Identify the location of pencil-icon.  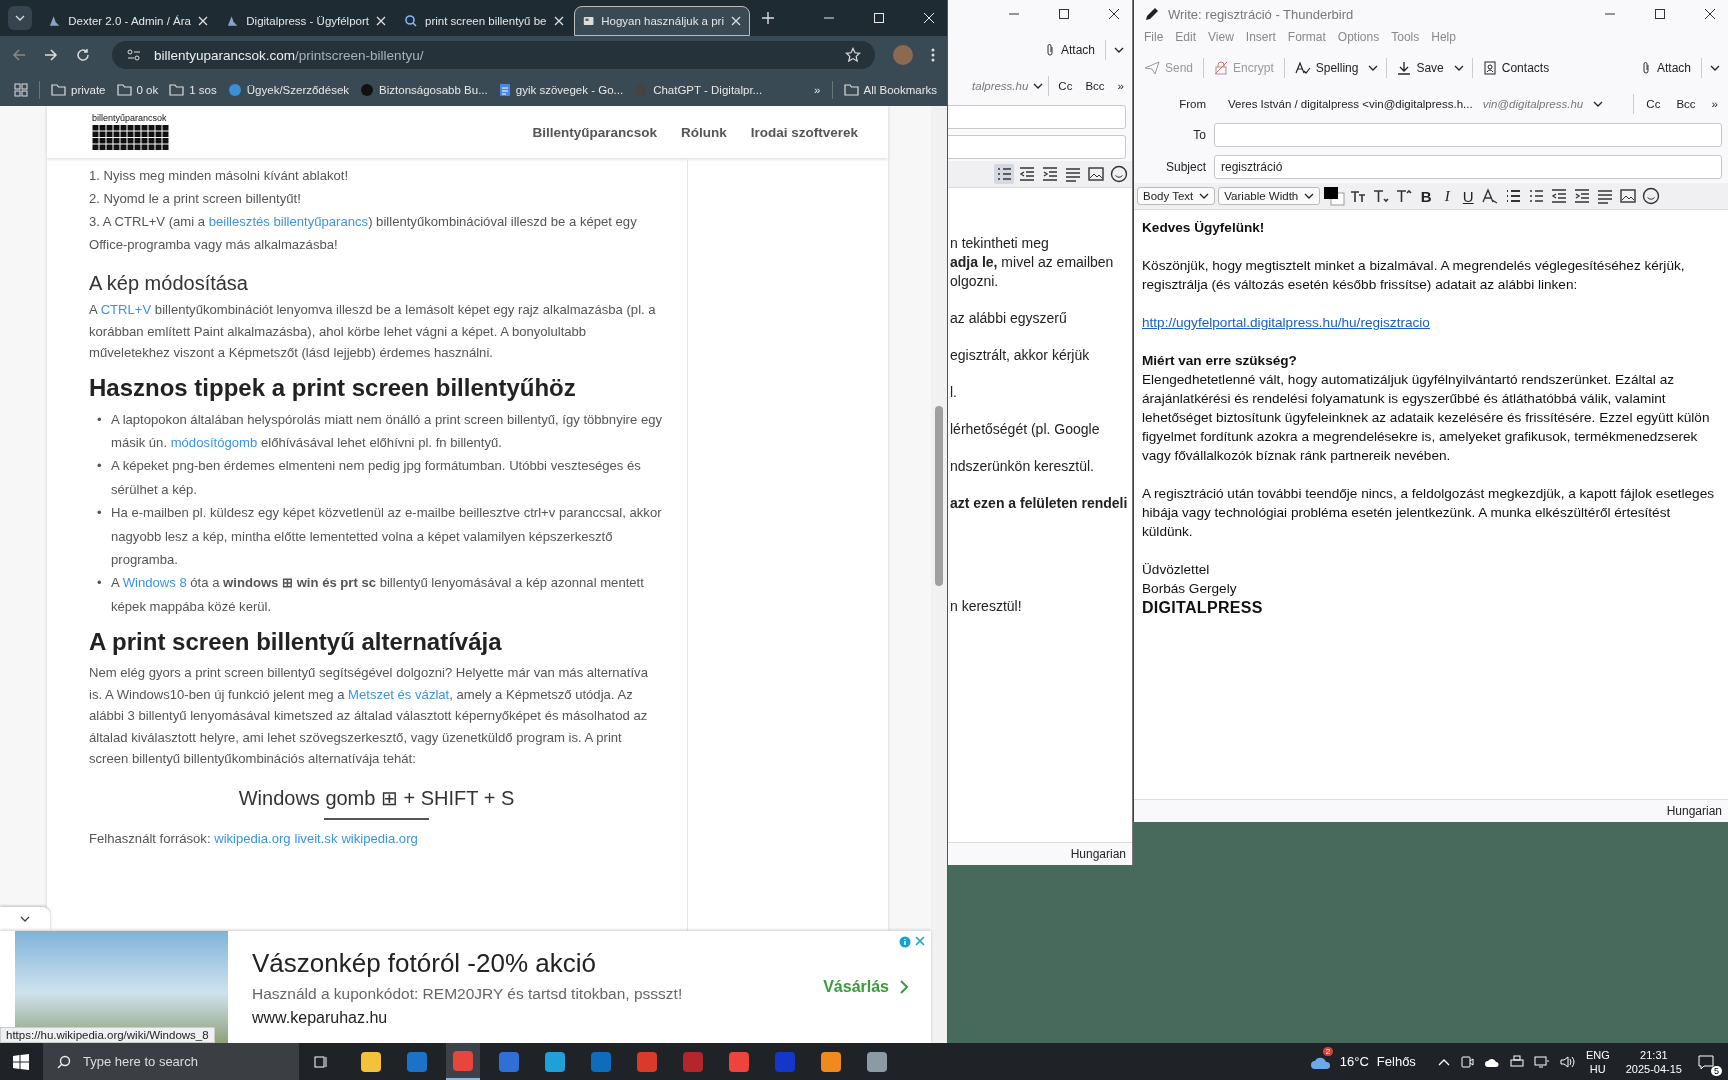
(1152, 14).